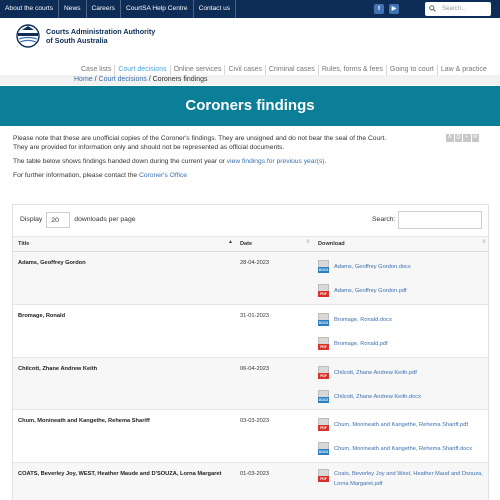  I want to click on per-page-input: 20, so click(58, 220).